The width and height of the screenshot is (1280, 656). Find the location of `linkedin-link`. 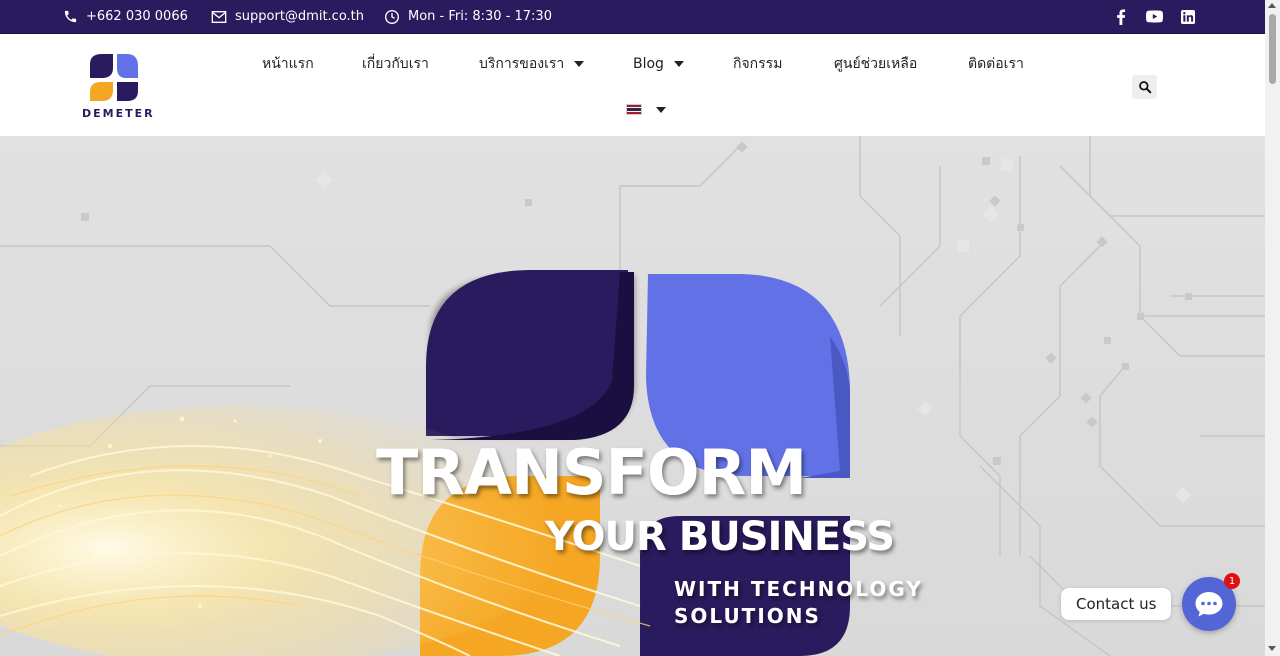

linkedin-link is located at coordinates (1188, 16).